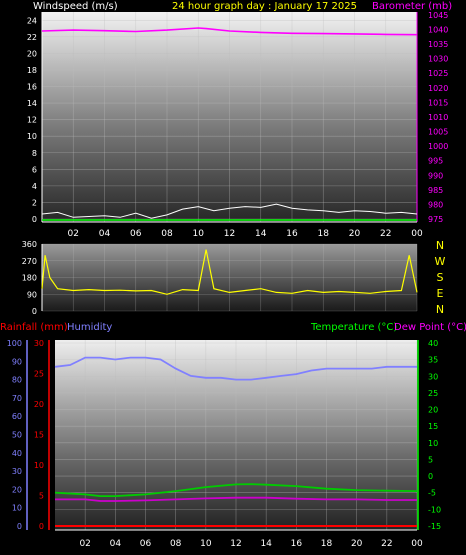  What do you see at coordinates (433, 360) in the screenshot?
I see `temperature-tick-label: 35` at bounding box center [433, 360].